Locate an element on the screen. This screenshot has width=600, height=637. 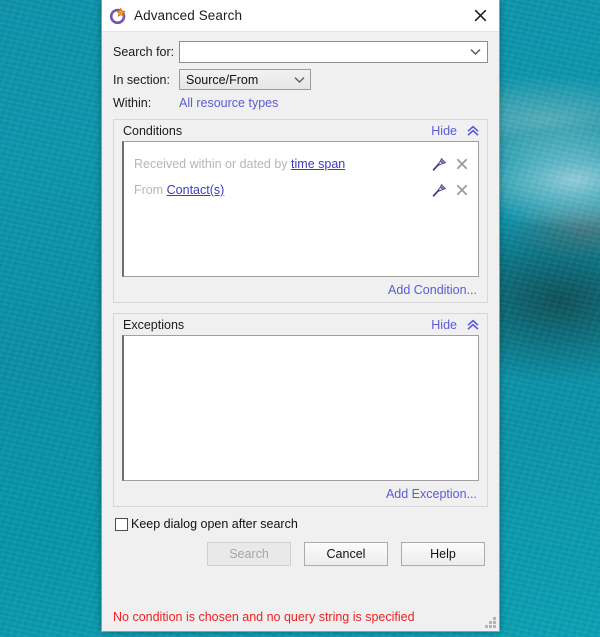
condition-text: From Contact(s) is located at coordinates (283, 190).